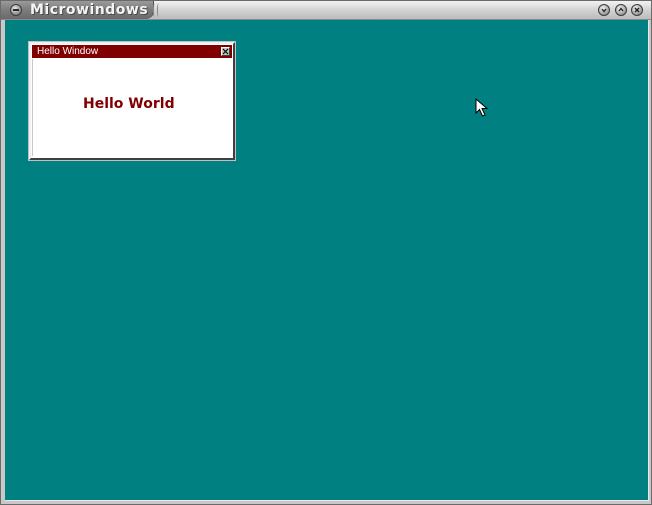 The width and height of the screenshot is (652, 505). What do you see at coordinates (89, 10) in the screenshot?
I see `window-title: Microwindows` at bounding box center [89, 10].